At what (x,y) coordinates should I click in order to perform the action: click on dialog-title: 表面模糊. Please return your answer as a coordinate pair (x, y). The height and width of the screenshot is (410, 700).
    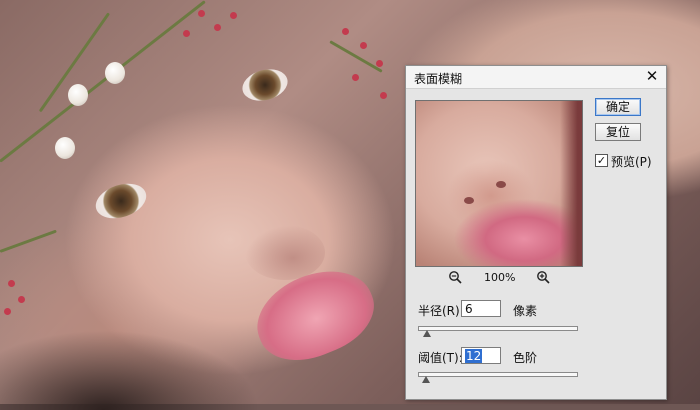
    Looking at the image, I should click on (438, 79).